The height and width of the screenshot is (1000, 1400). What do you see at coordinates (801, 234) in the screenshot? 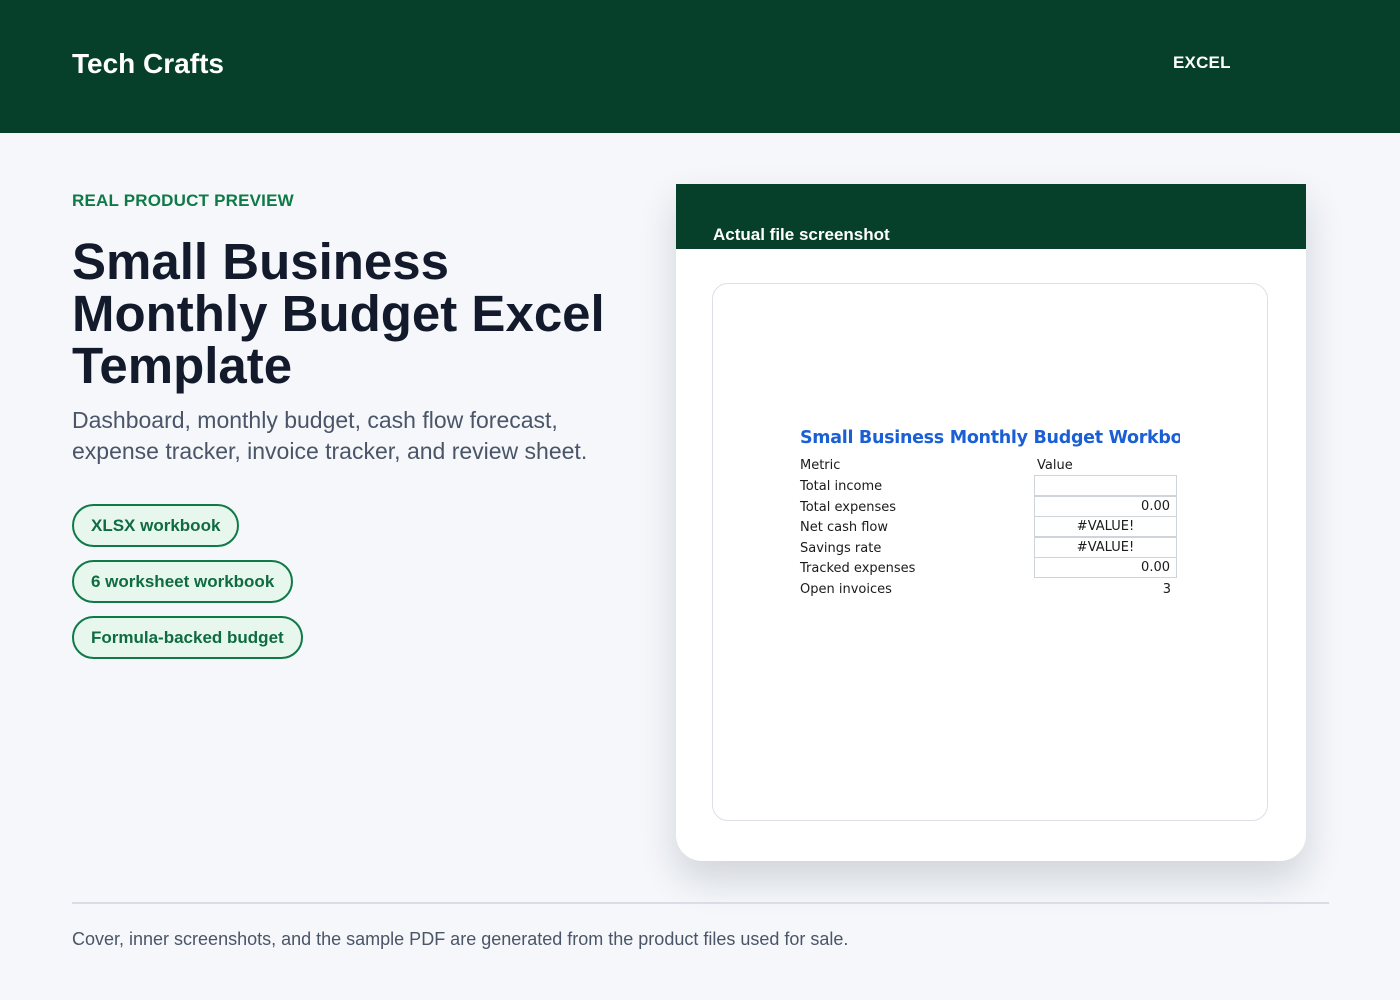
I see `preview-card-label: Actual file screenshot` at bounding box center [801, 234].